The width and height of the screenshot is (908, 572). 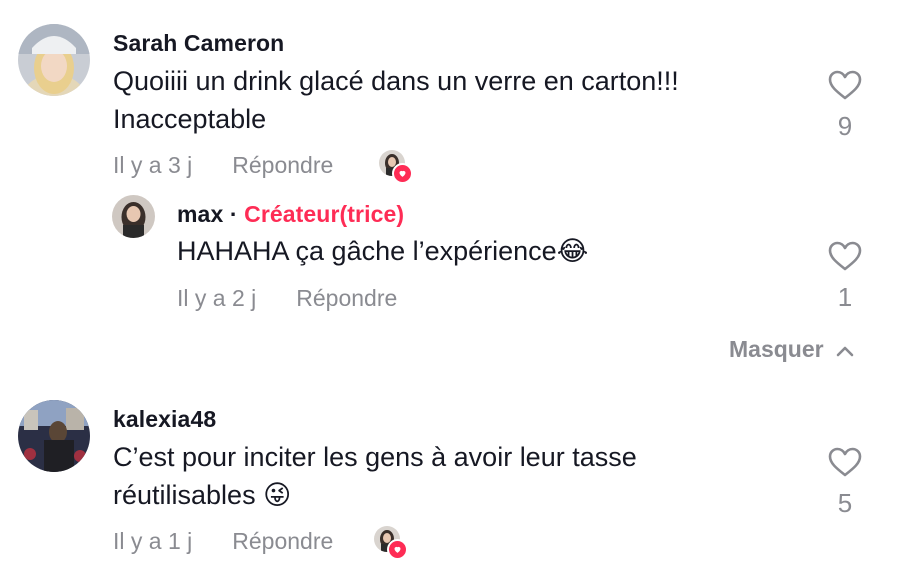 I want to click on comment-timestamp: Il y a 1 j, so click(x=153, y=541).